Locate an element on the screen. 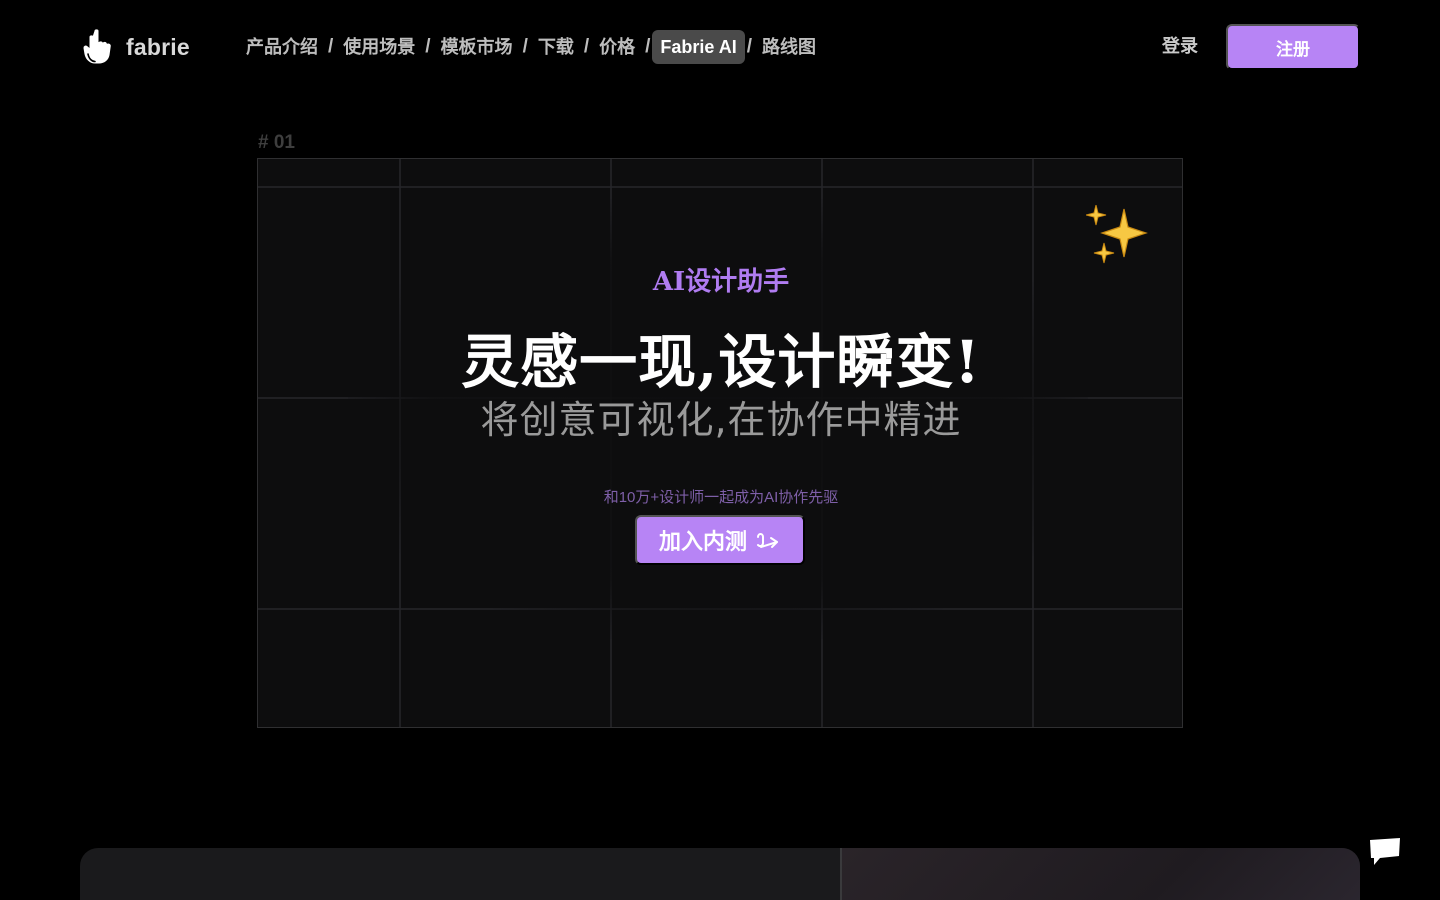  nav-item-template-market: 模板市场 is located at coordinates (477, 47).